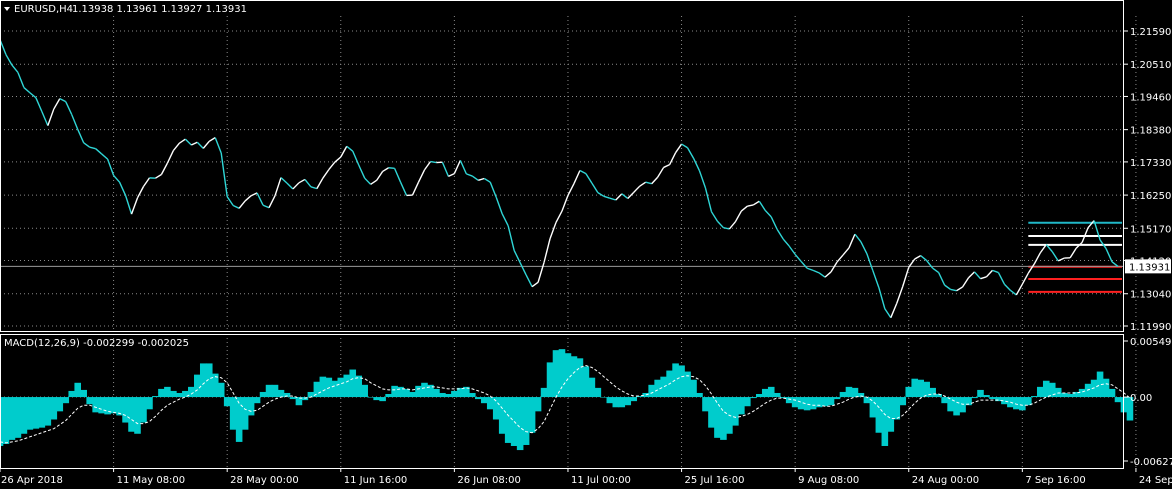  What do you see at coordinates (96, 343) in the screenshot?
I see `macd-indicator-label: MACD(12,26,9) -0.002299 -0.002025` at bounding box center [96, 343].